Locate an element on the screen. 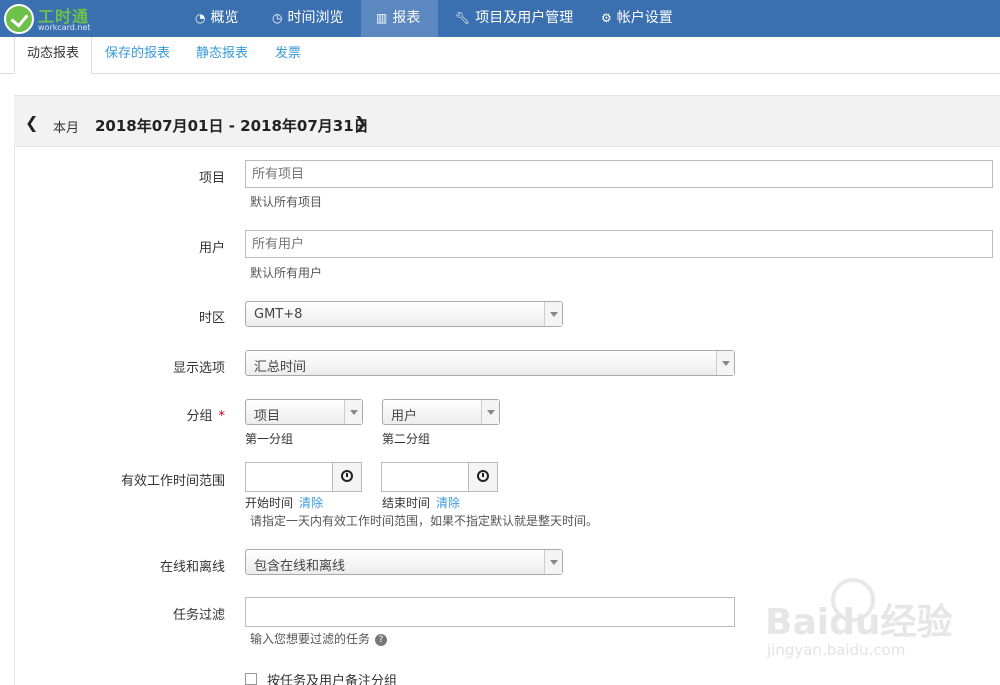  nav-projects-users: 🔧︎ 项目及用户管理 is located at coordinates (514, 18).